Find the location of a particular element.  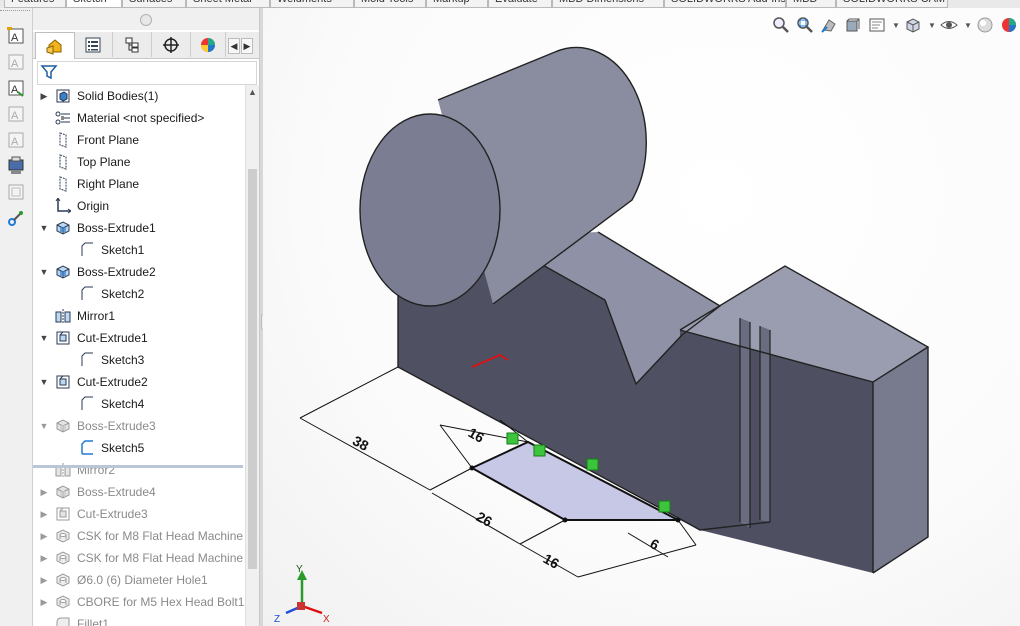

tree-item-boss-extrude2: ▼ Boss-Extrude2 is located at coordinates (139, 272).